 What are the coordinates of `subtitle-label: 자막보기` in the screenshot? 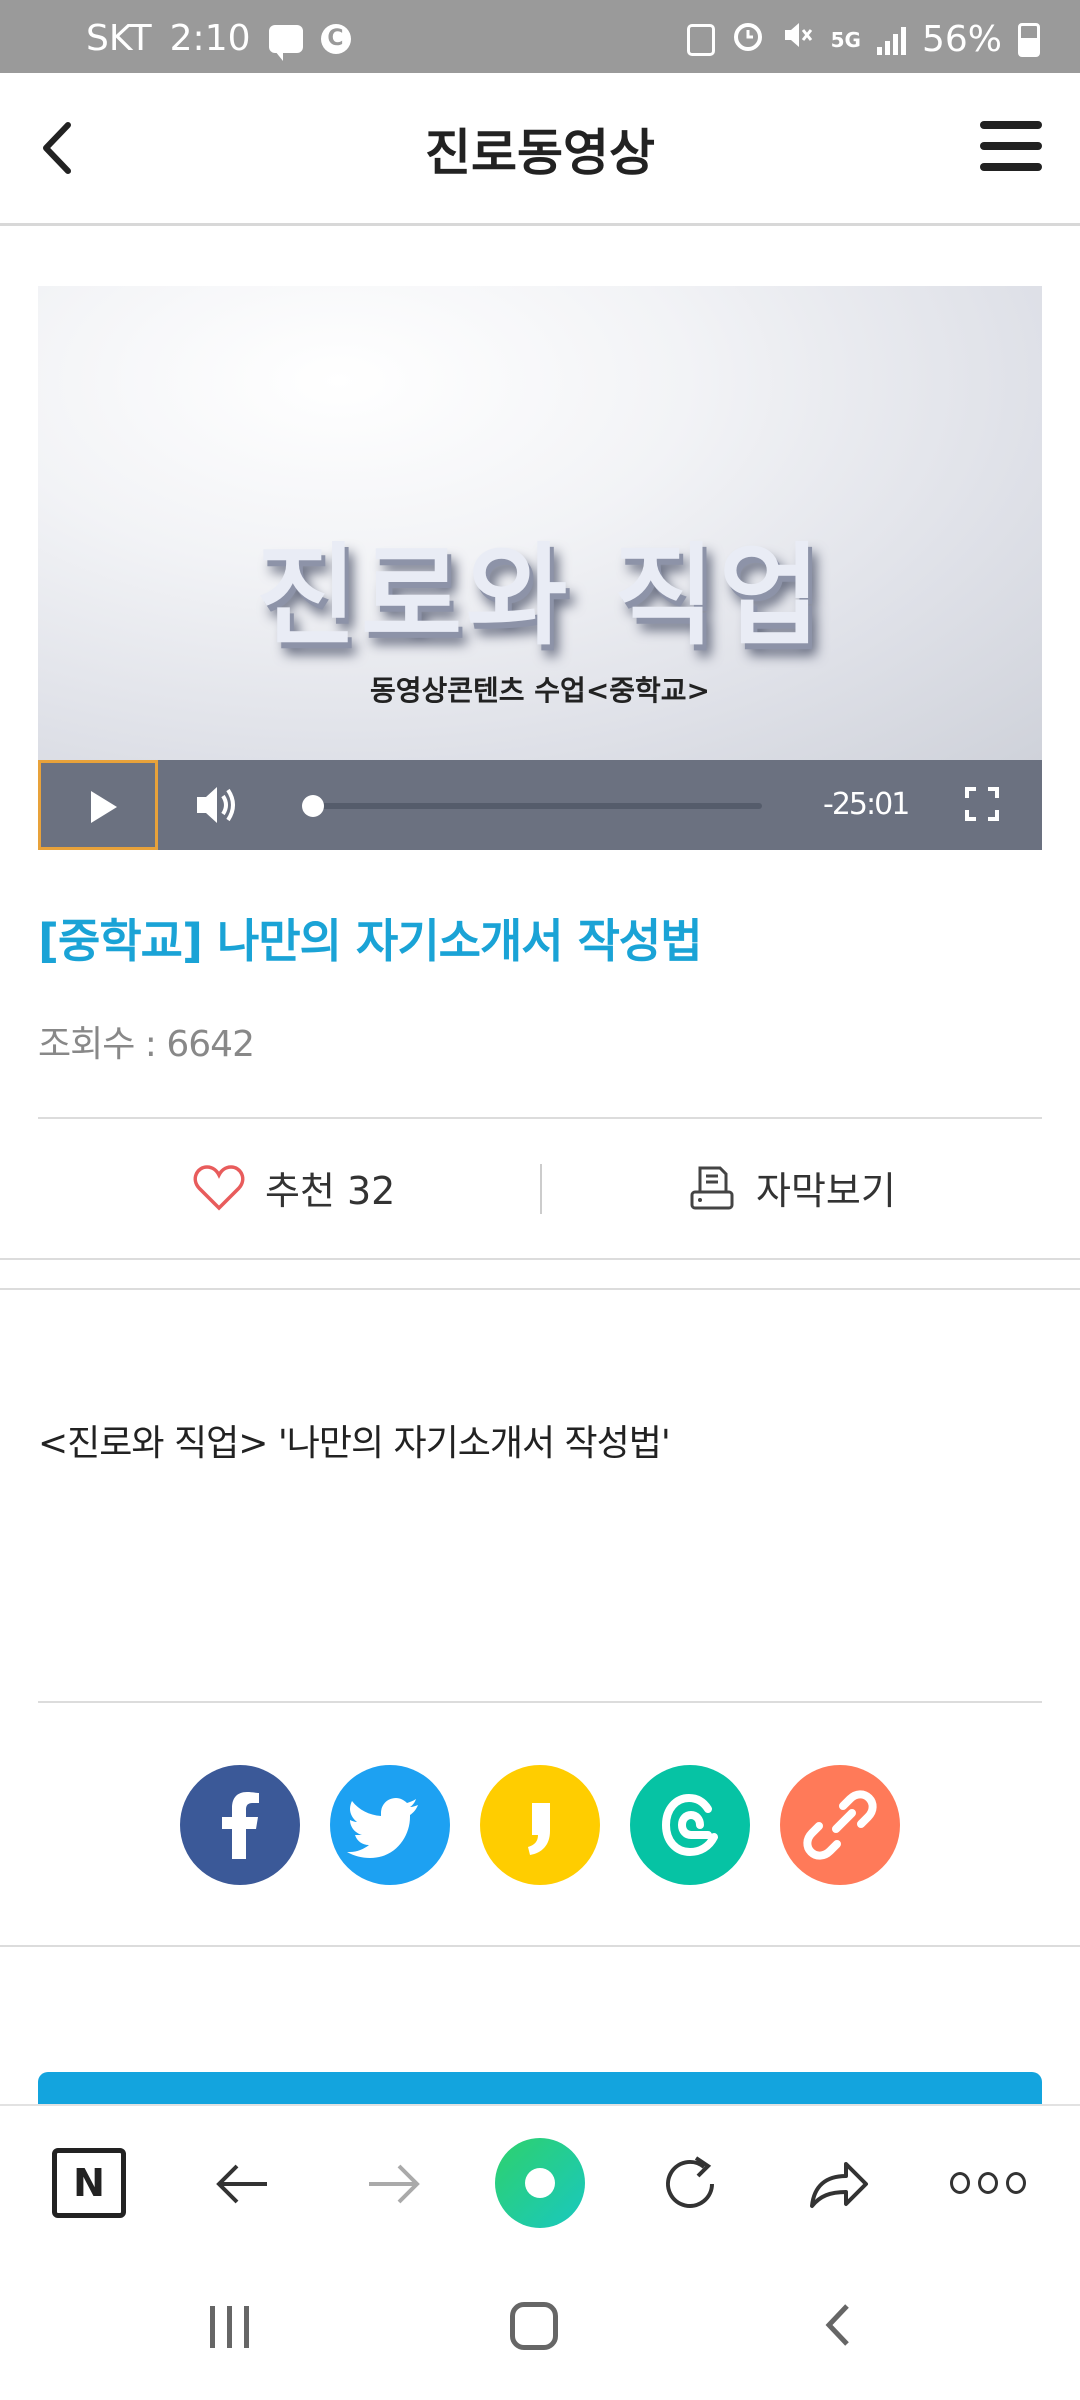 It's located at (826, 1191).